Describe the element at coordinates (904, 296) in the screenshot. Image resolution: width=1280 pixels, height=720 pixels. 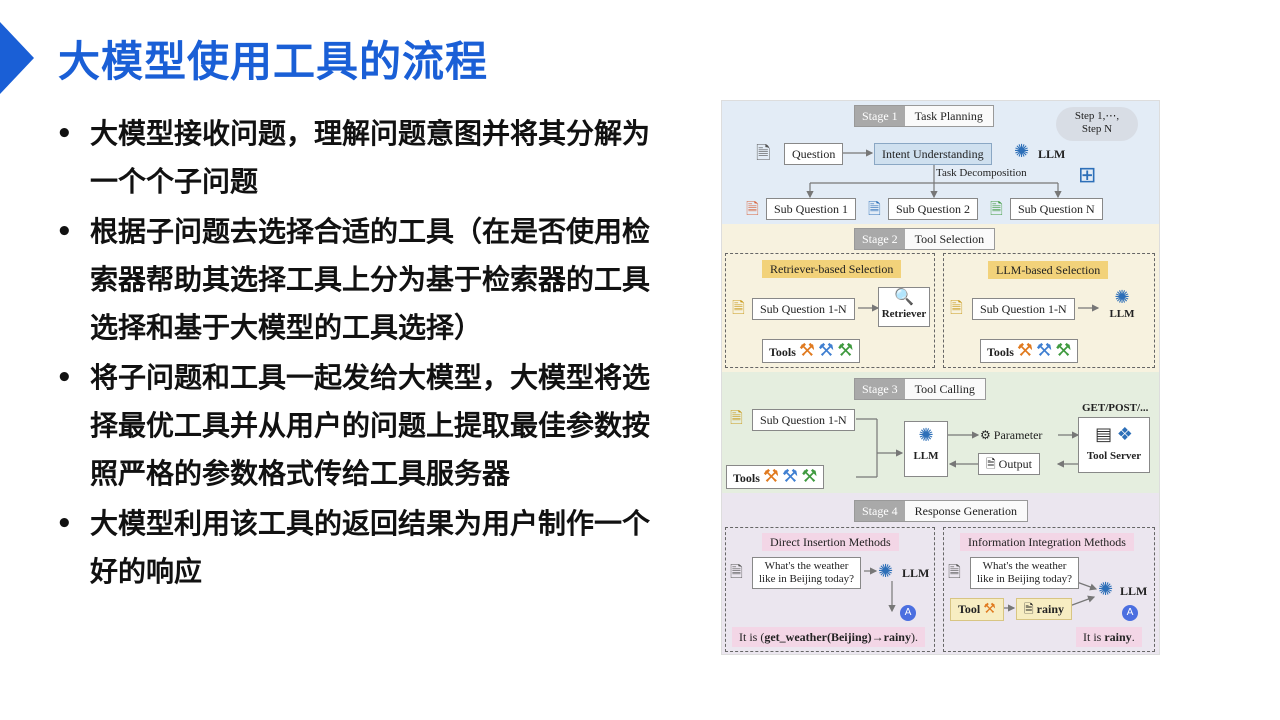
I see `magnifier-icon: 🔍` at that location.